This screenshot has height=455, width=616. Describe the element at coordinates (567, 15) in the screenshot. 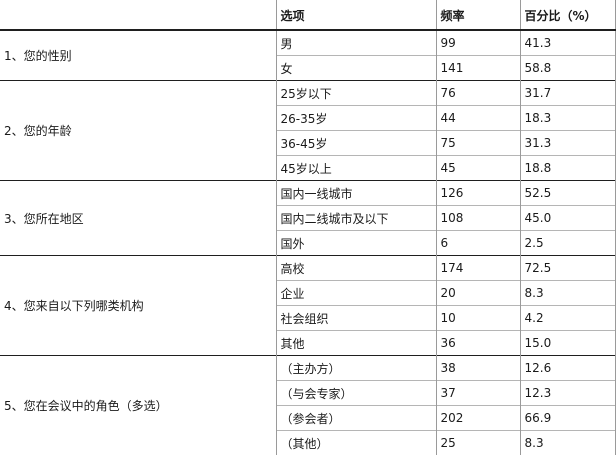

I see `header-percent: 百分比（%）` at that location.